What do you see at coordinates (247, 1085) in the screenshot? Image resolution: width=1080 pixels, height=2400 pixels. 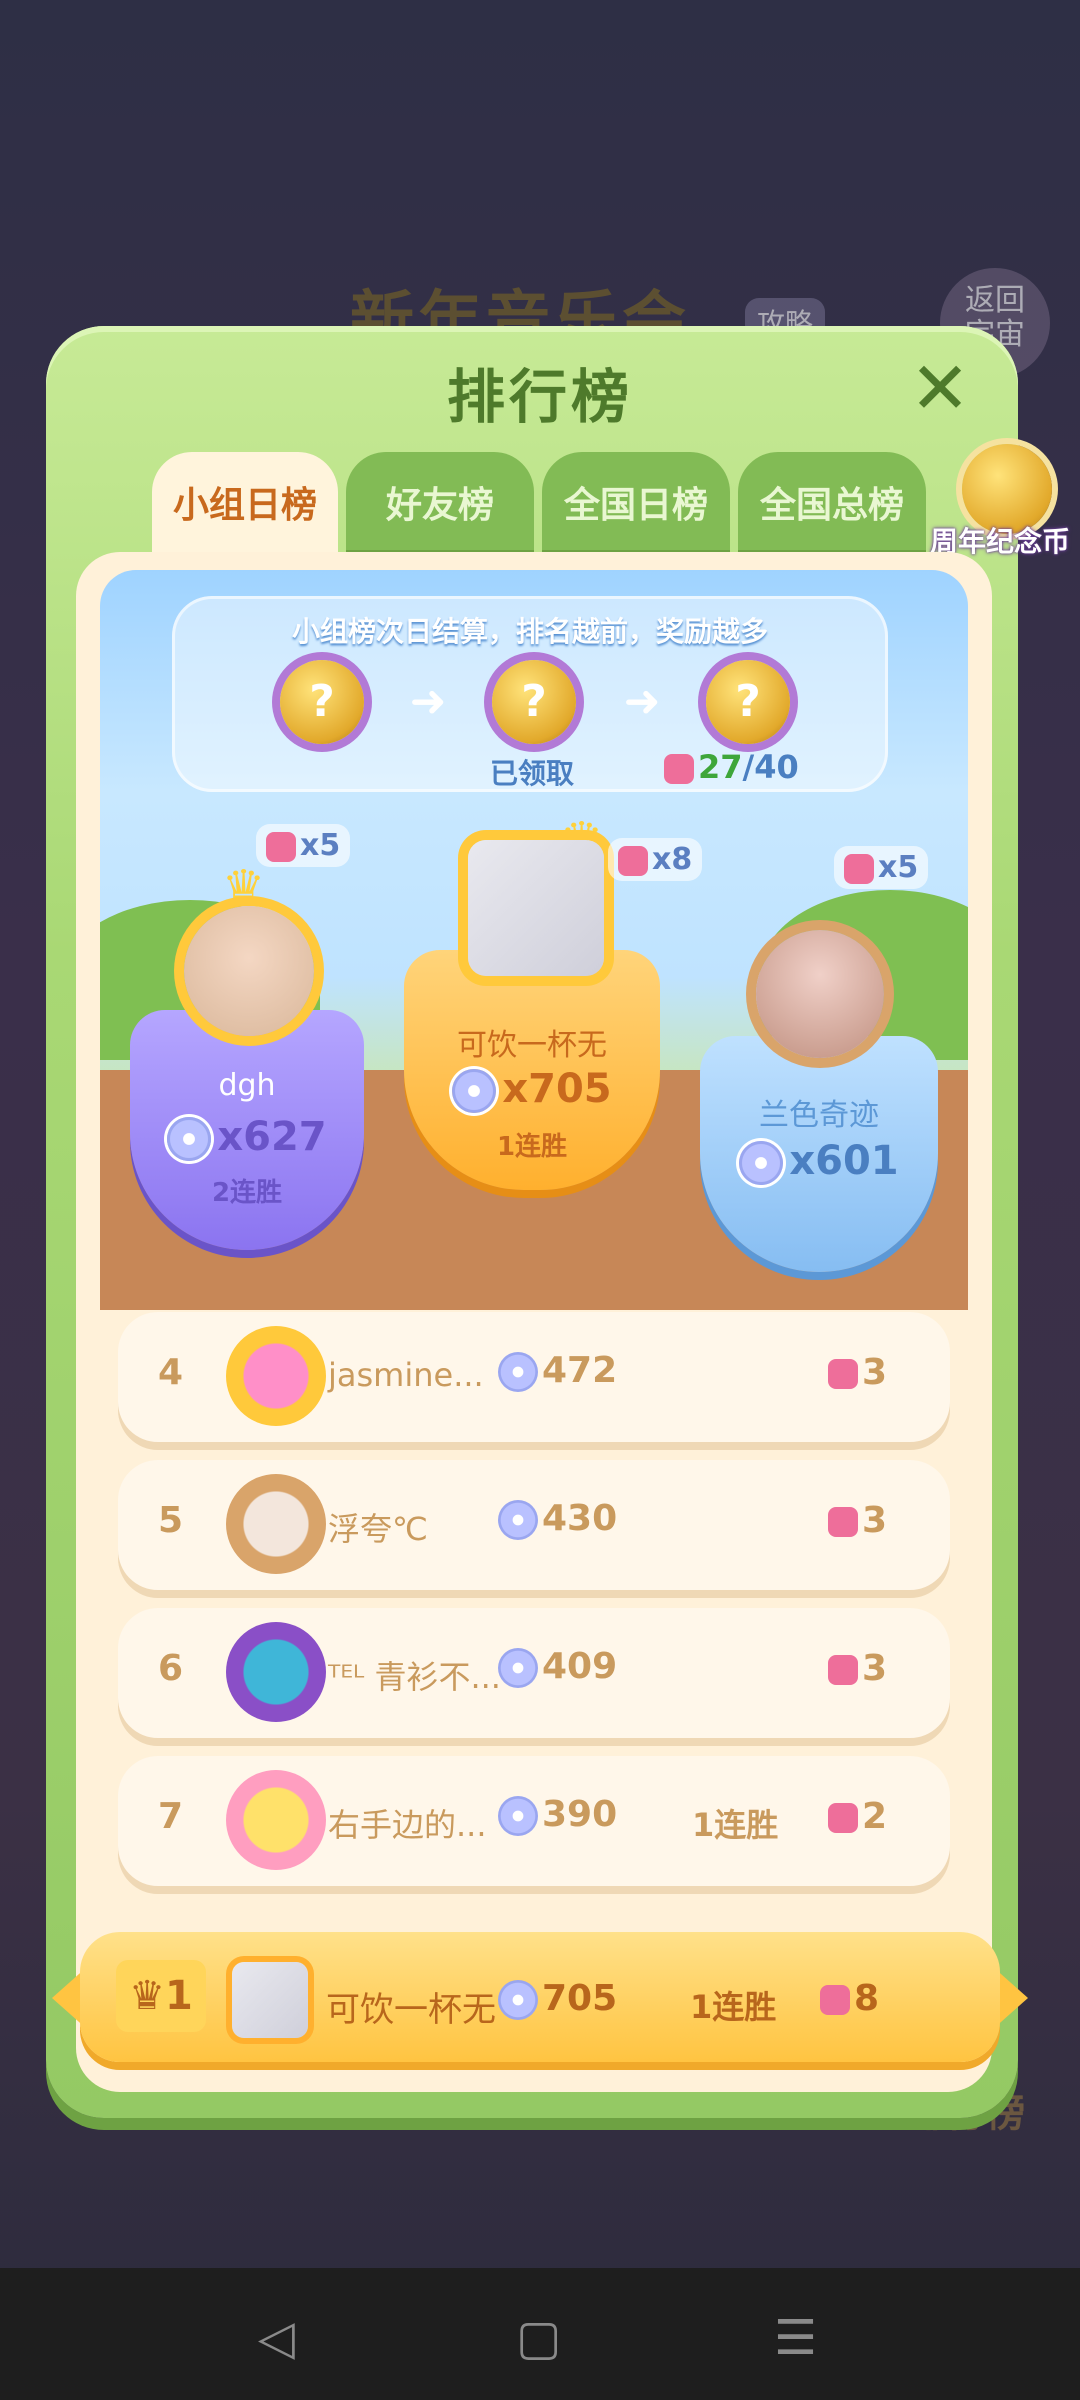 I see `podium-second-name: dgh` at bounding box center [247, 1085].